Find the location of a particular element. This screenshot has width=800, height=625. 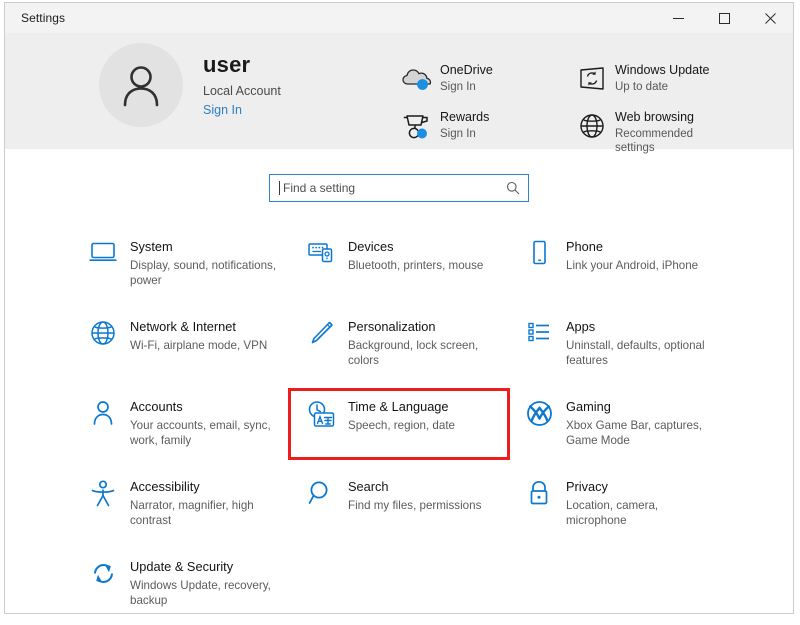

accessibility-icon is located at coordinates (103, 497).